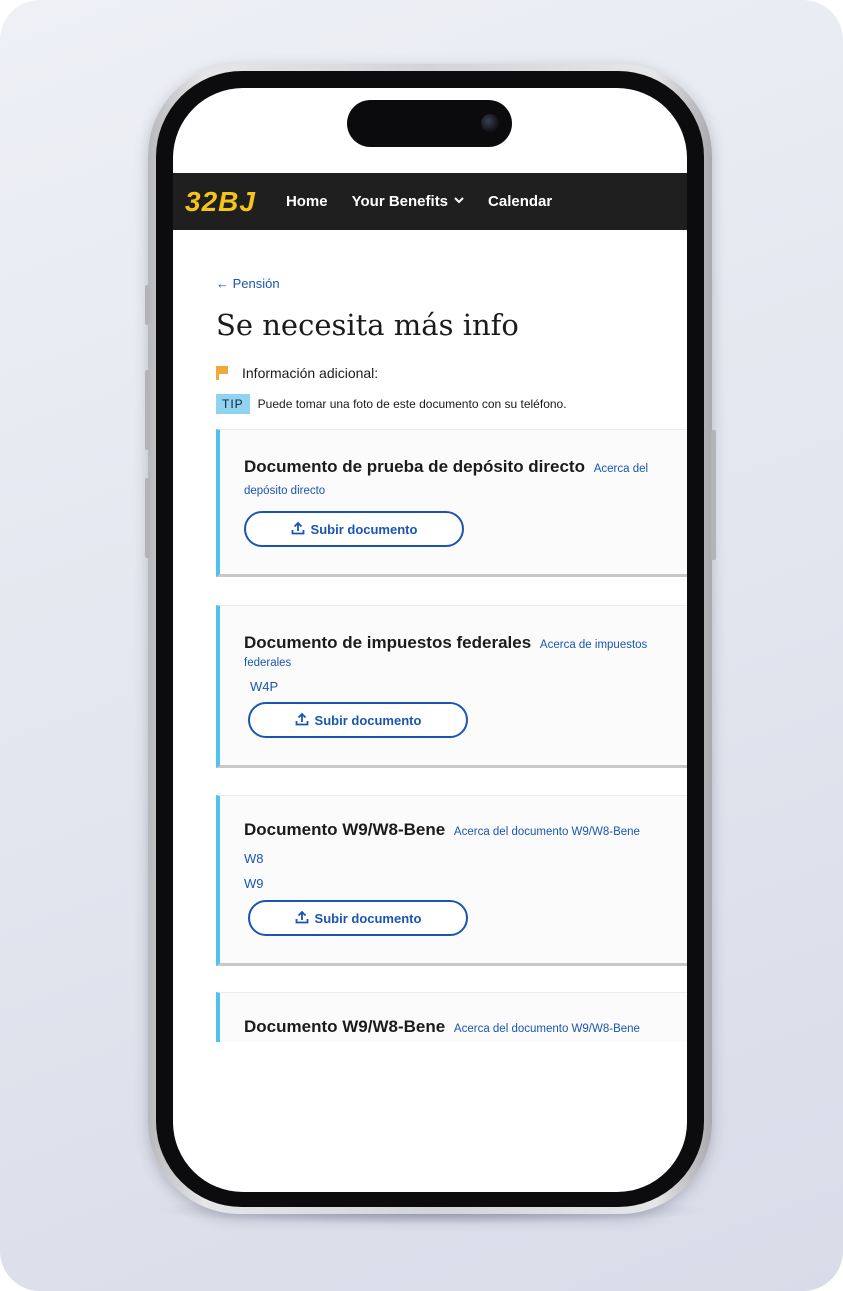 The image size is (843, 1291). Describe the element at coordinates (233, 404) in the screenshot. I see `tip-badge: TIP` at that location.